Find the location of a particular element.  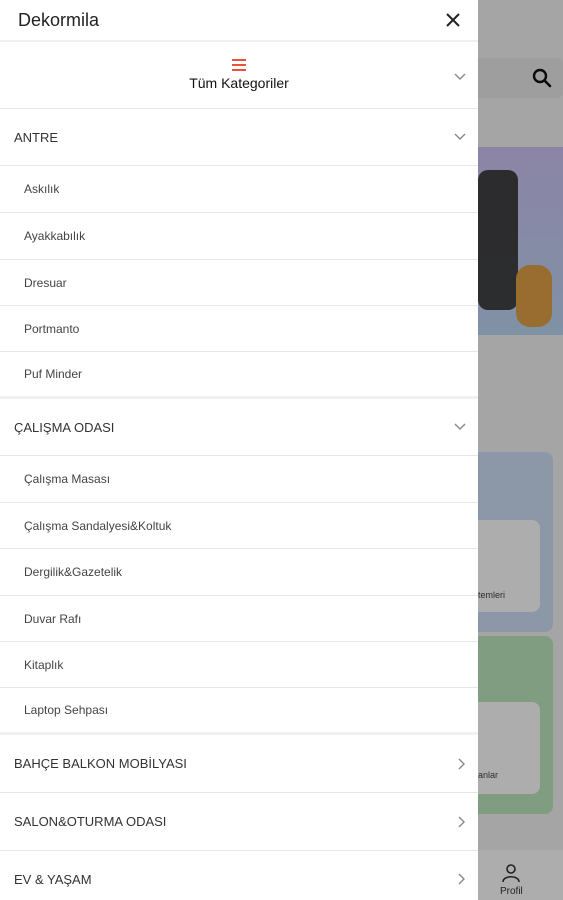

category-label: ÇALIŞMA ODASI is located at coordinates (64, 427).